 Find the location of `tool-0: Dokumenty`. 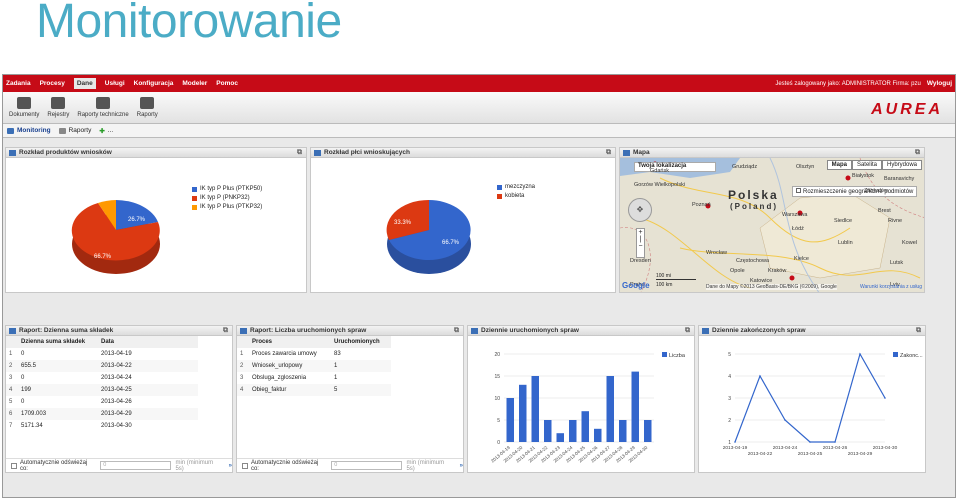

tool-0: Dokumenty is located at coordinates (24, 107).